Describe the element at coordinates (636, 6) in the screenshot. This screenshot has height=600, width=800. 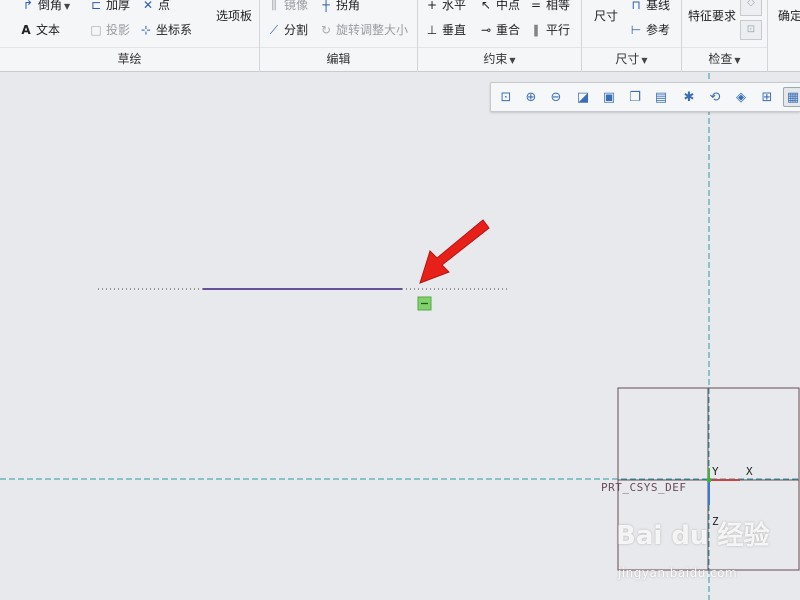
I see `baseline-icon: ⊓` at that location.